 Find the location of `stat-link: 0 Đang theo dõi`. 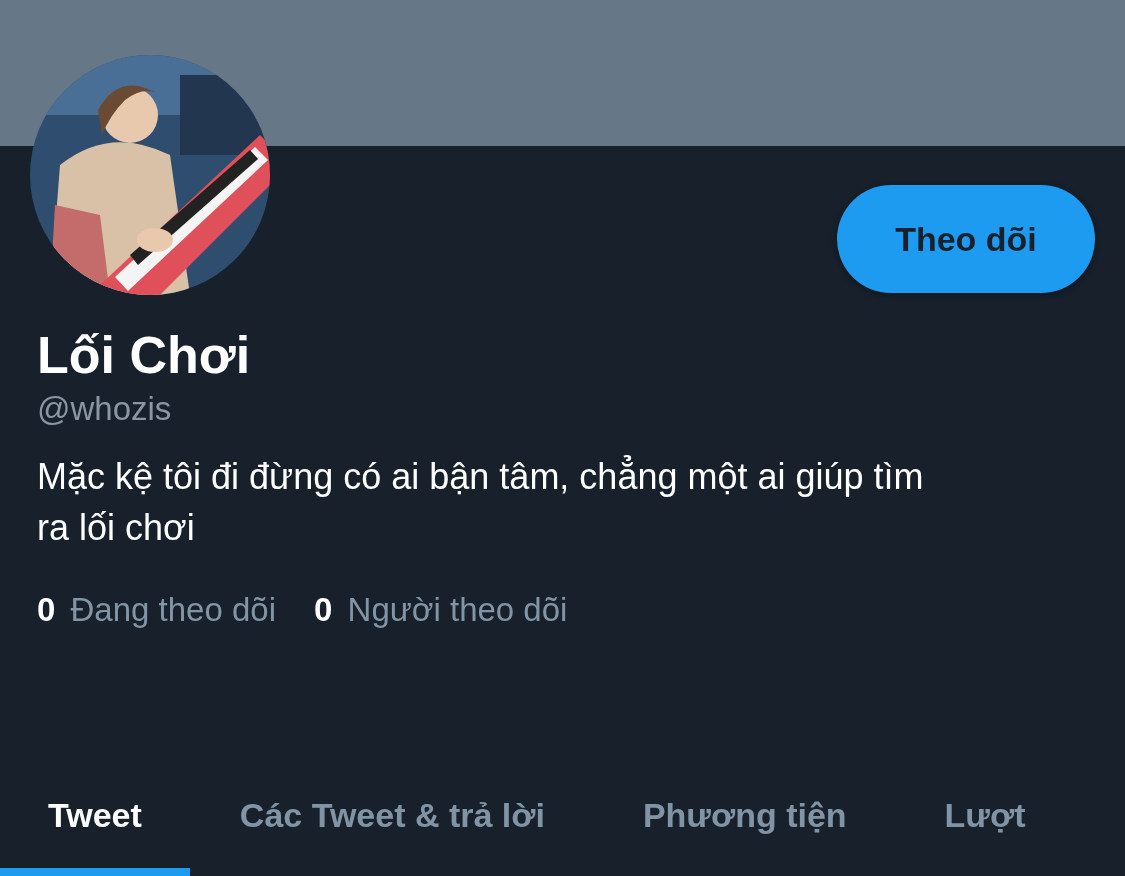

stat-link: 0 Đang theo dõi is located at coordinates (157, 610).